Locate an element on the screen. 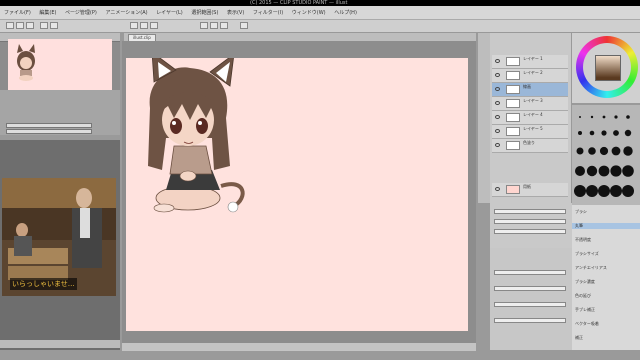  layer-row: レイヤー 2 is located at coordinates (530, 76).